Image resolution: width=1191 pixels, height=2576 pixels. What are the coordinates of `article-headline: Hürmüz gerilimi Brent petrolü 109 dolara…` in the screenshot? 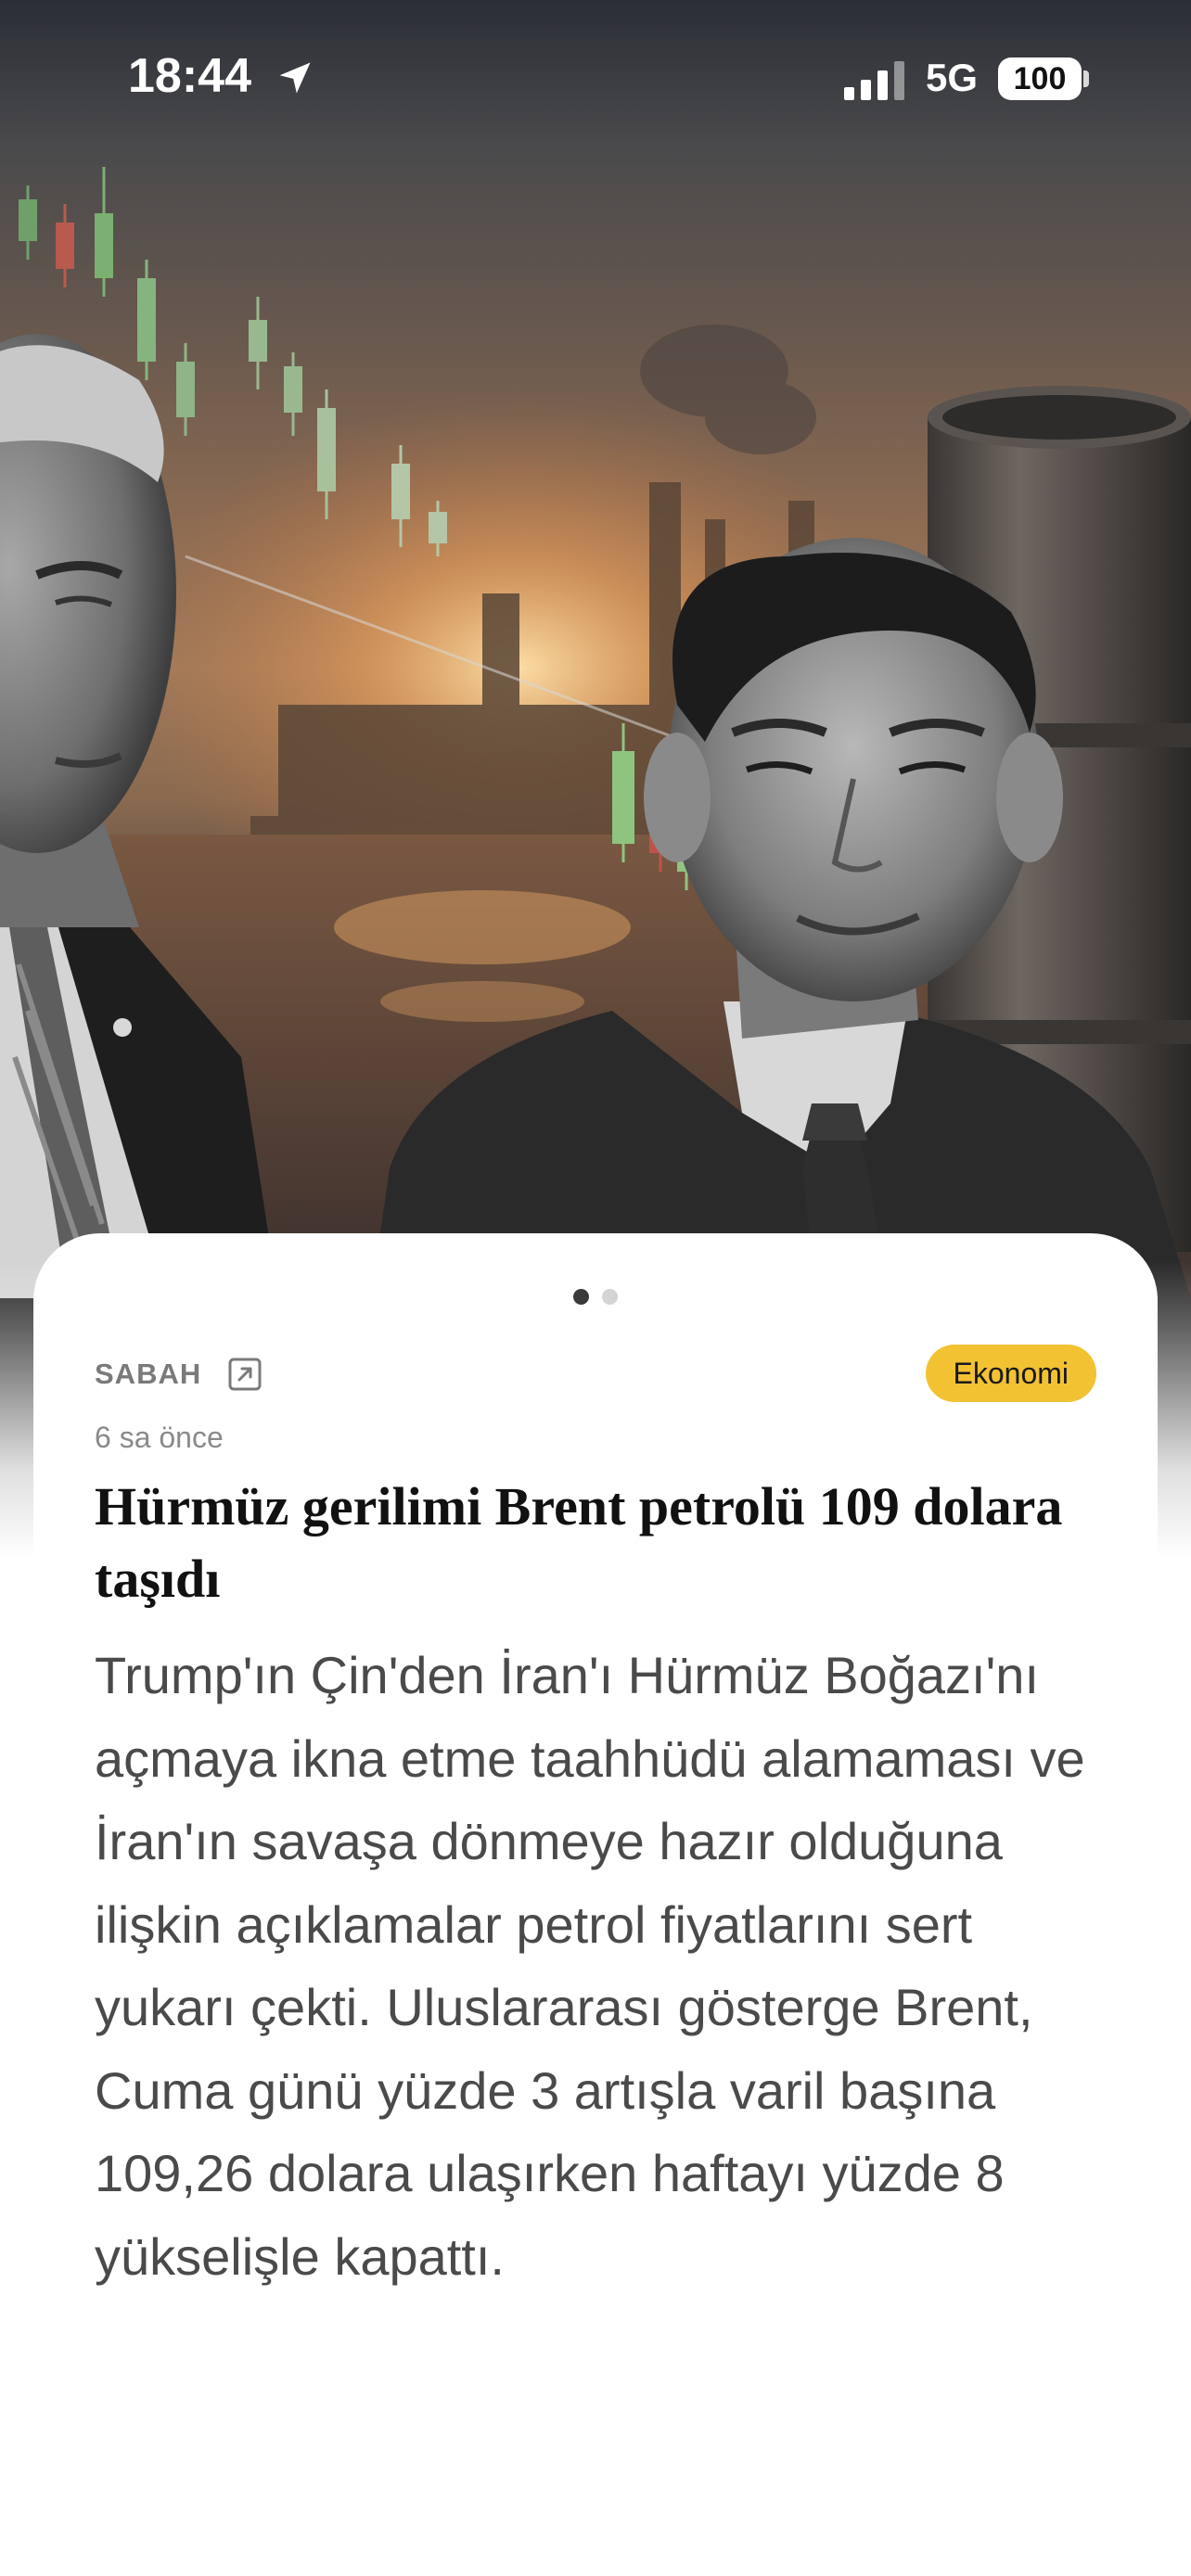 It's located at (595, 1543).